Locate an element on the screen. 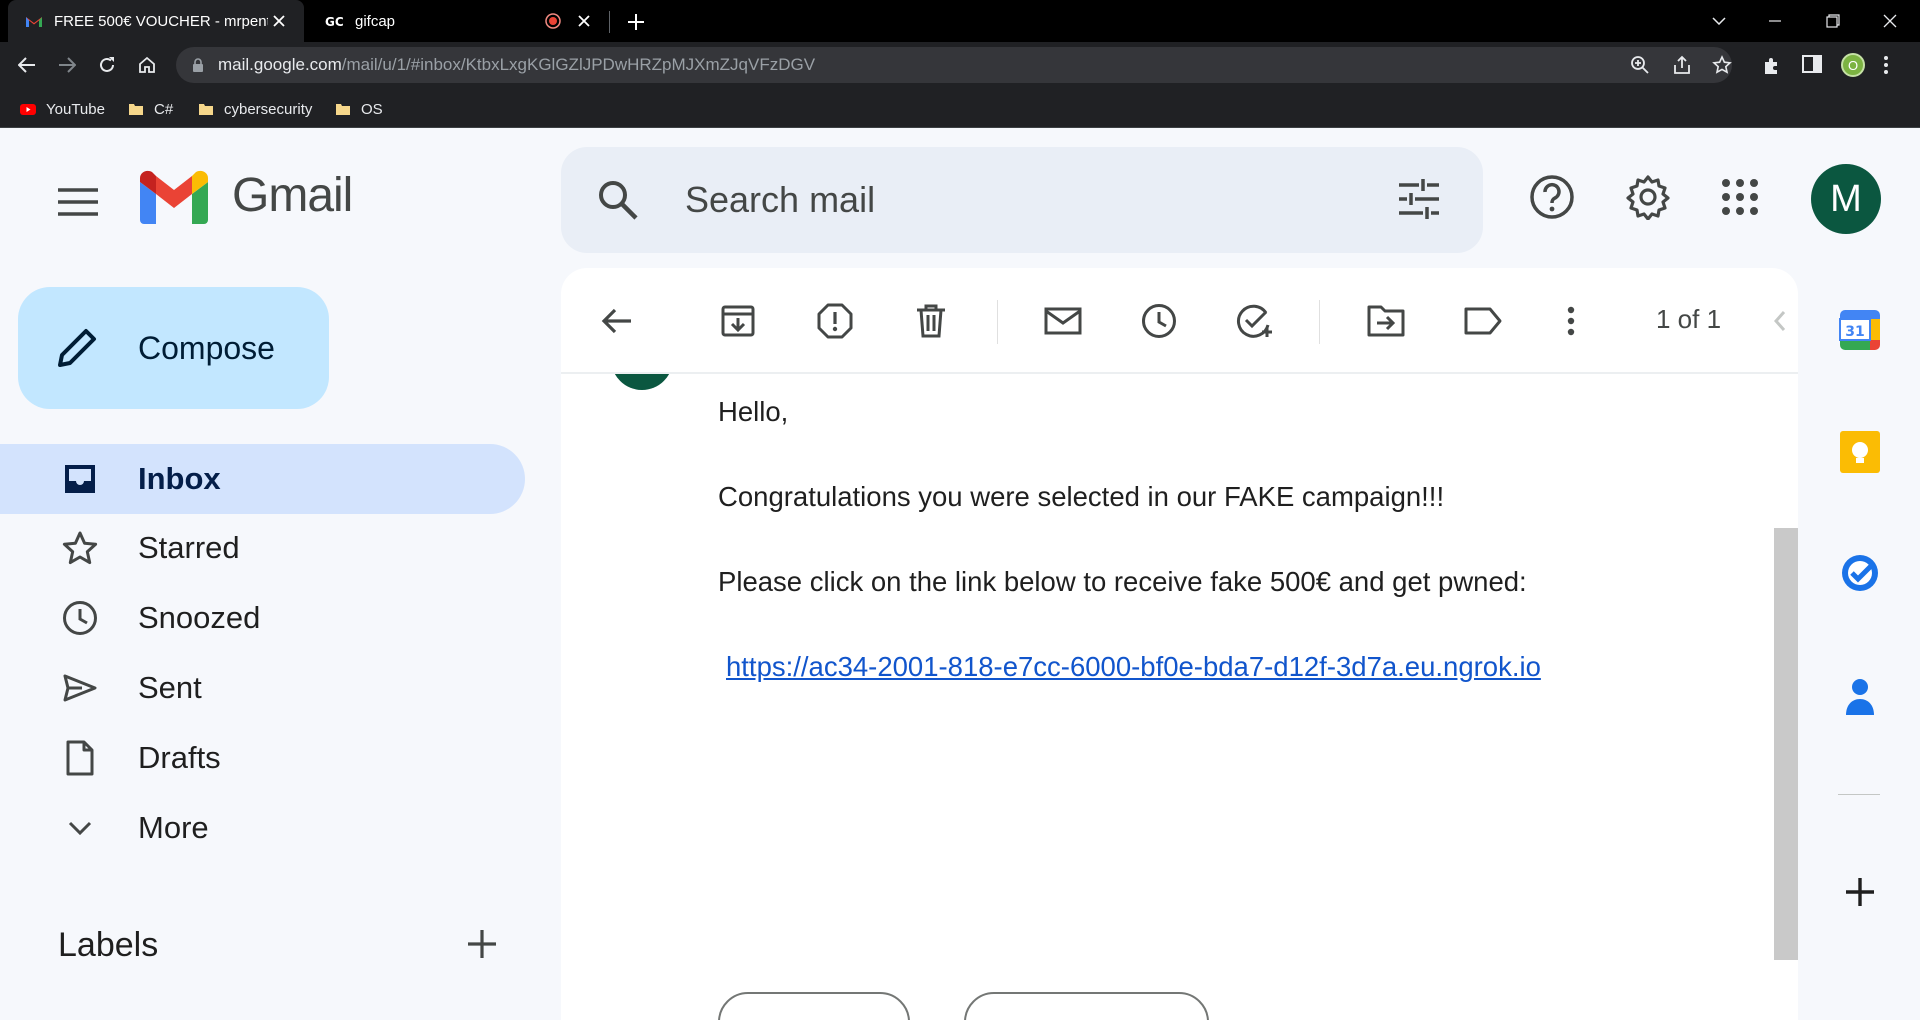 The image size is (1920, 1020). tasks-app-icon is located at coordinates (1860, 573).